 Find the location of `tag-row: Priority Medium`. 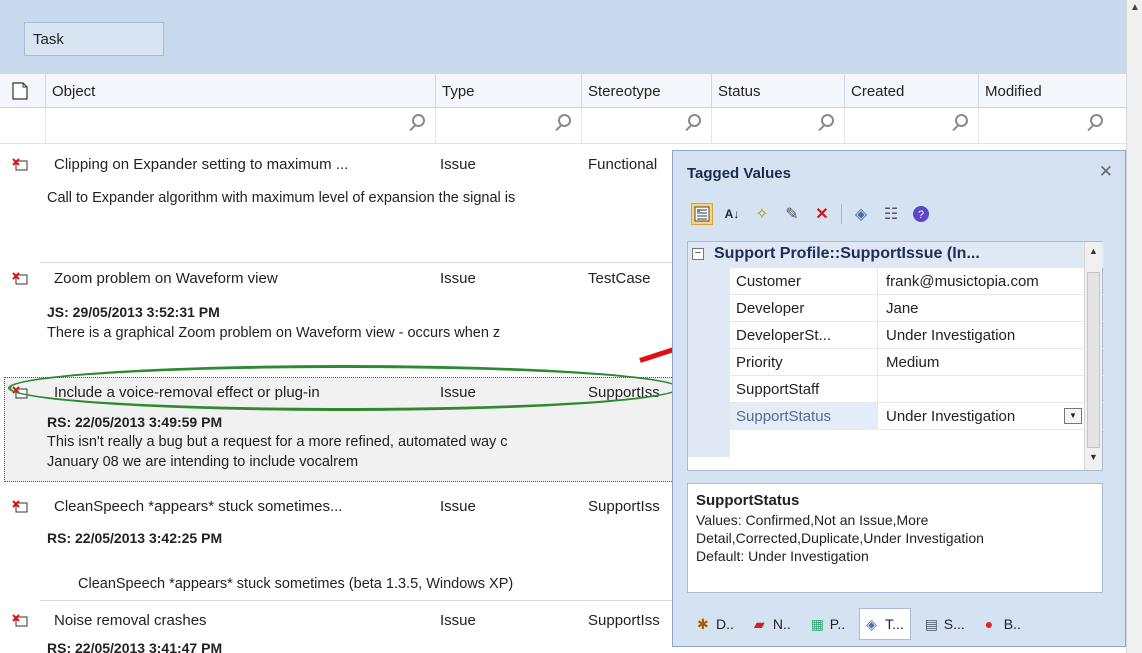

tag-row: Priority Medium is located at coordinates (896, 362).